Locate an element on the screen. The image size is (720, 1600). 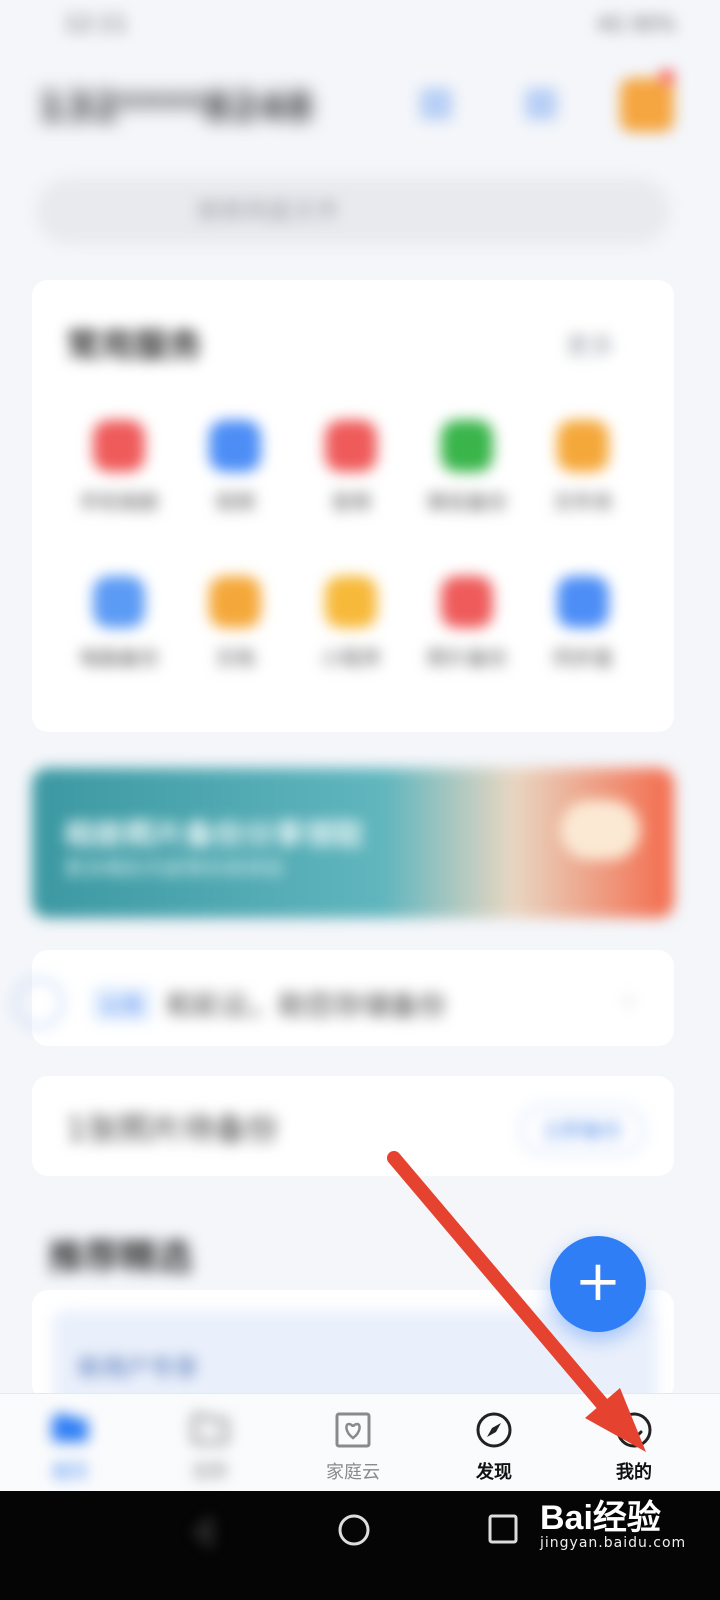
tool-item: 微信备份 is located at coordinates (467, 467).